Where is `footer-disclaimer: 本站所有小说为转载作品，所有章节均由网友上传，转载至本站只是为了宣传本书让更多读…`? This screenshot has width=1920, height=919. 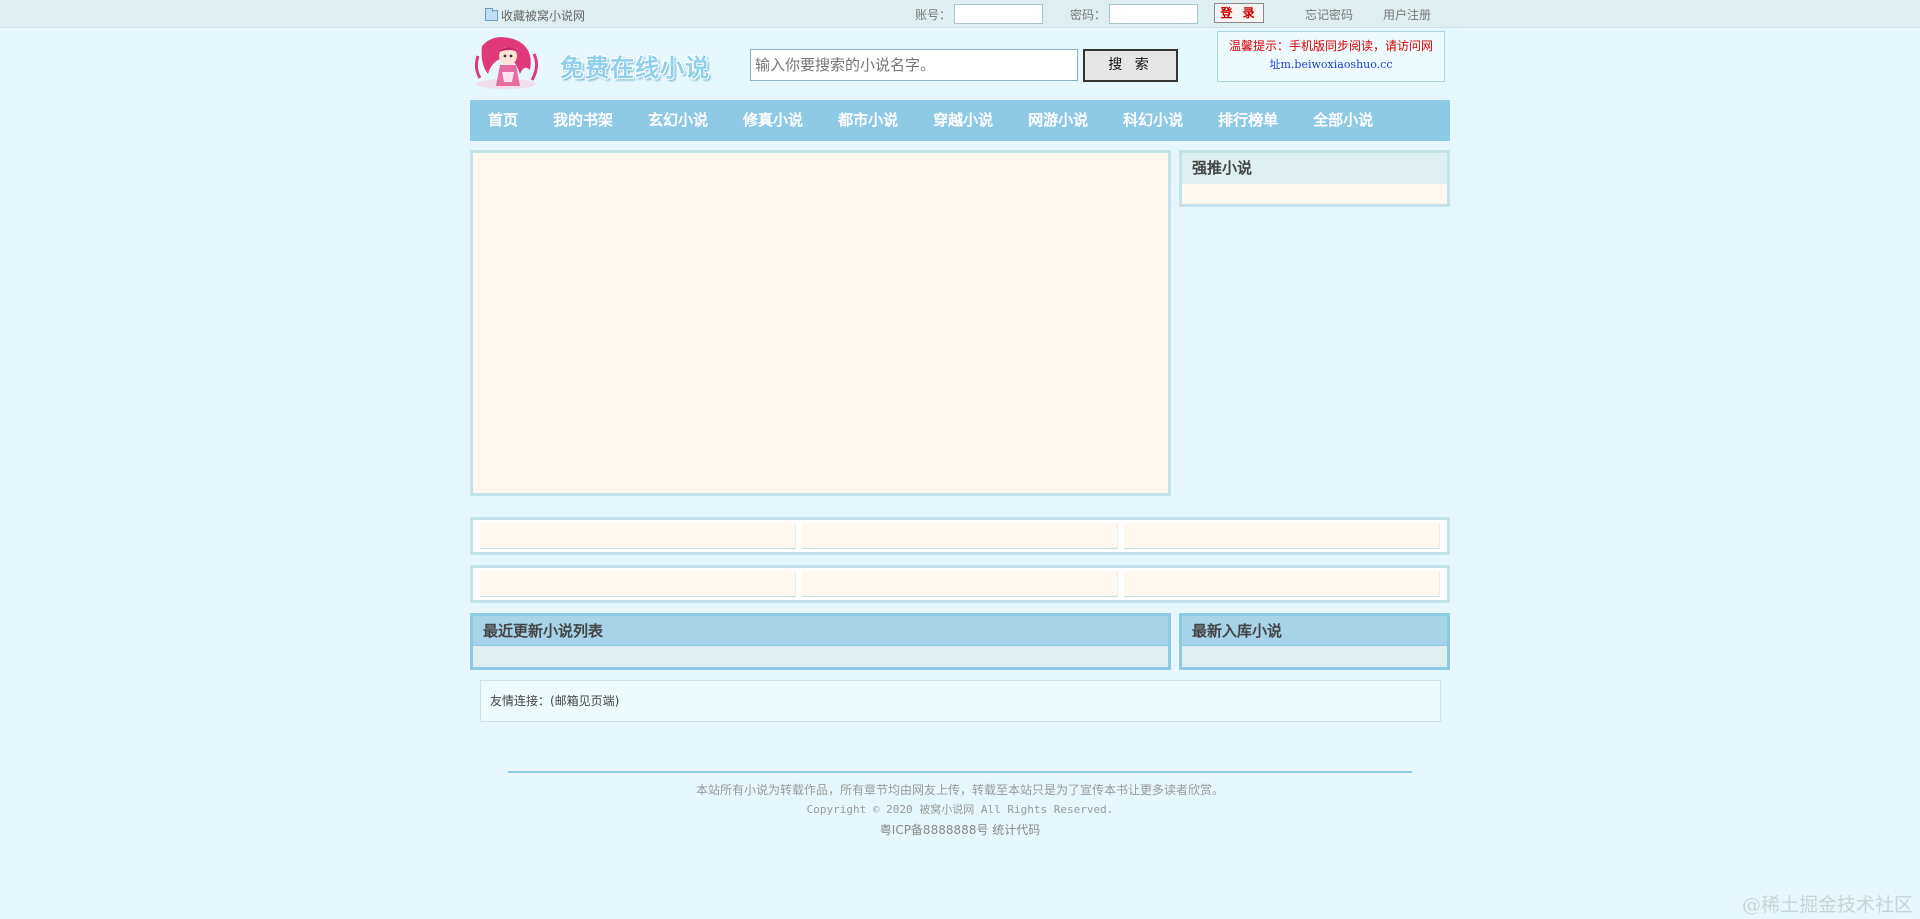 footer-disclaimer: 本站所有小说为转载作品，所有章节均由网友上传，转载至本站只是为了宣传本书让更多读… is located at coordinates (959, 790).